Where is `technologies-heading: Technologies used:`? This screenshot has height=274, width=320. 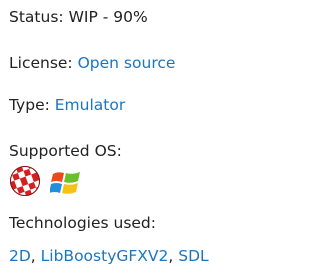
technologies-heading: Technologies used: is located at coordinates (82, 223).